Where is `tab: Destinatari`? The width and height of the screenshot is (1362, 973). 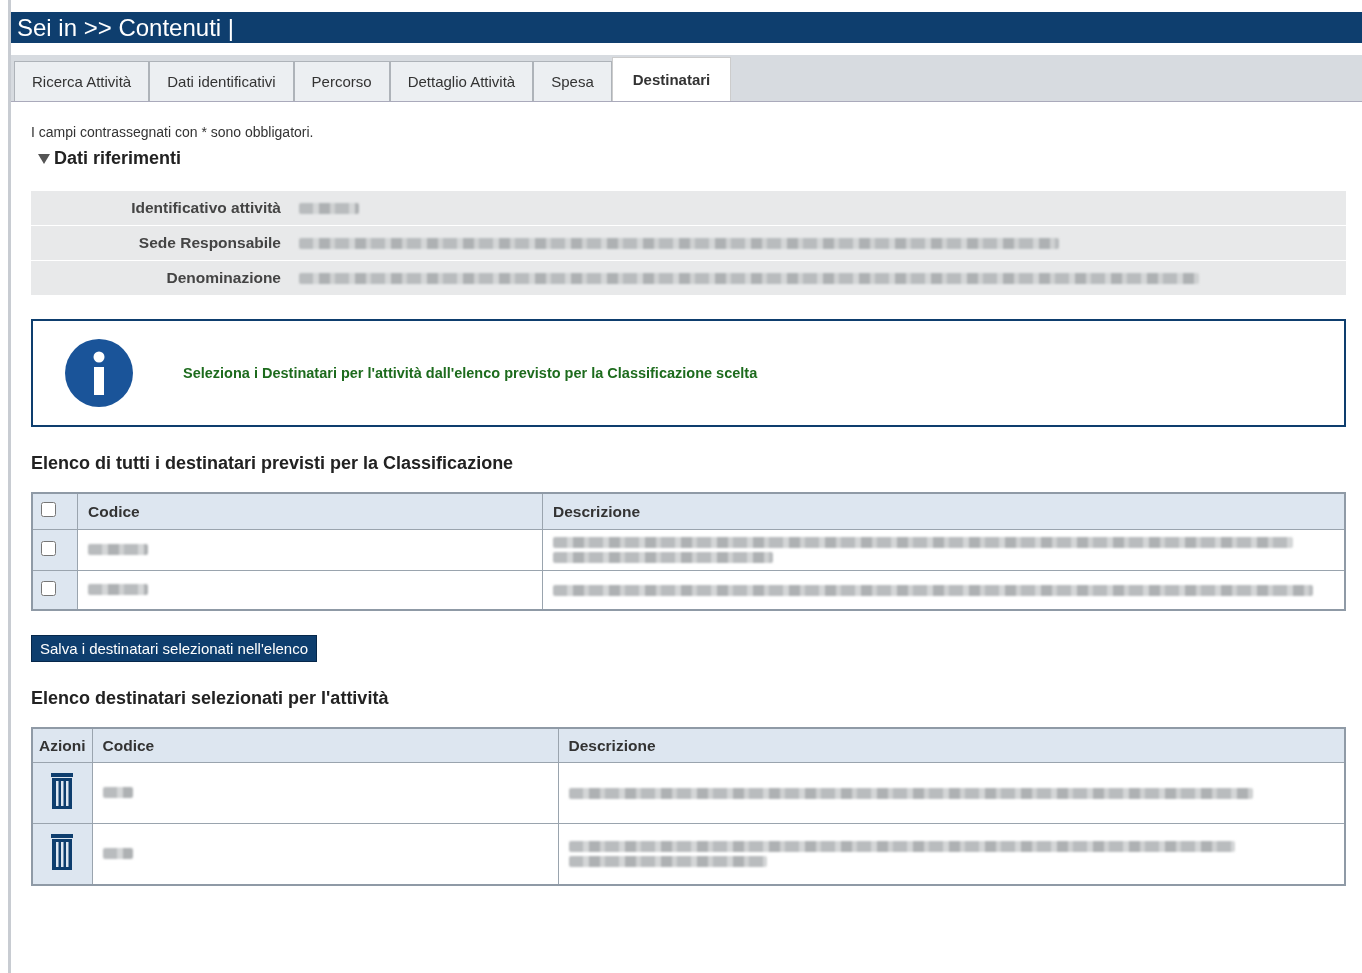
tab: Destinatari is located at coordinates (671, 79).